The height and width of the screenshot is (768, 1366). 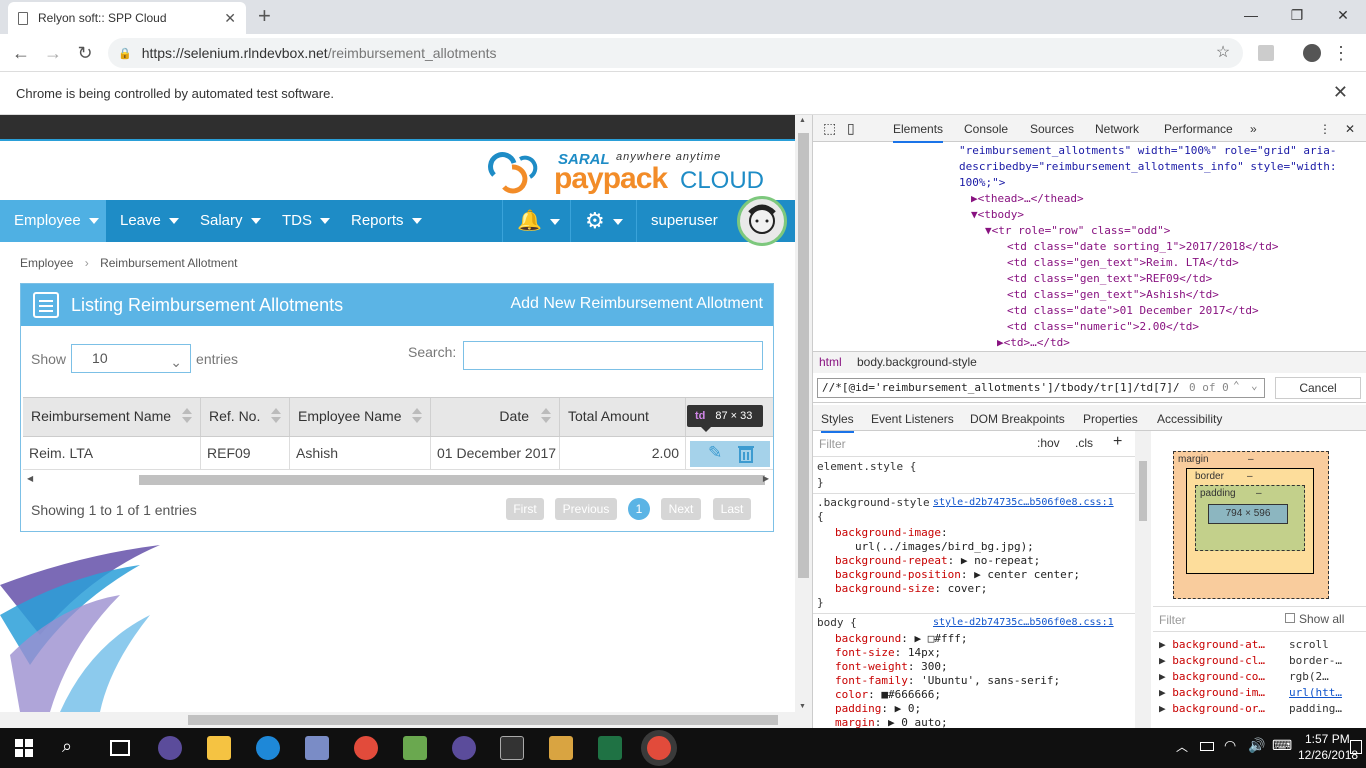 What do you see at coordinates (1109, 279) in the screenshot?
I see `dom-line: <td class="gen_text">REF09</td>` at bounding box center [1109, 279].